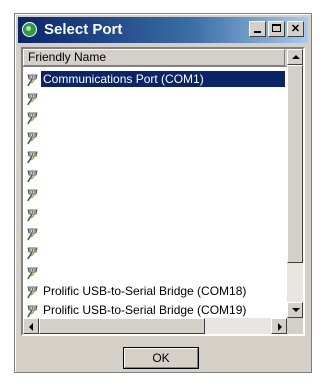  I want to click on list-item: Prolific USB-to-Serial Bridge (COM18), so click(155, 290).